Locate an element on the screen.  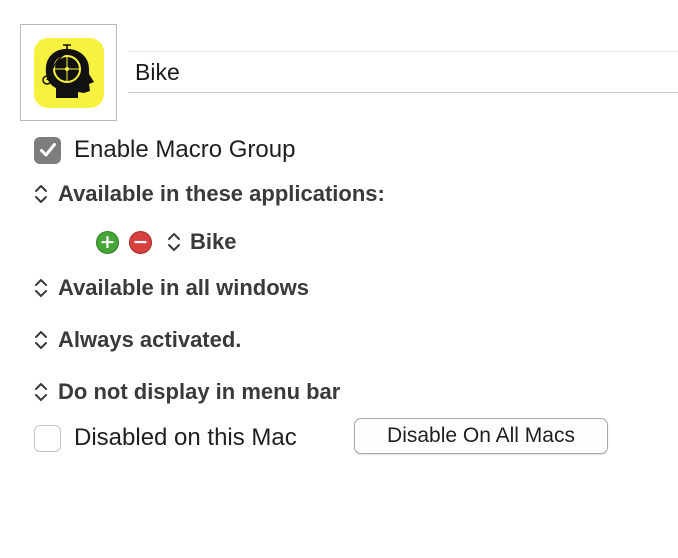
disable-on-all-macs-button: Disable On All Macs is located at coordinates (481, 436).